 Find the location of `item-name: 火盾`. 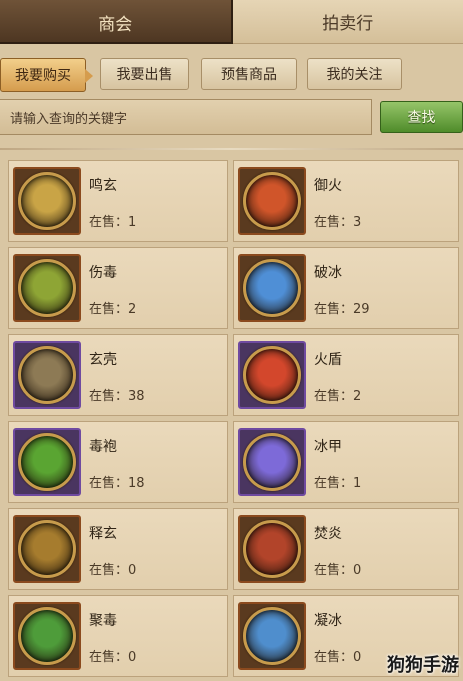

item-name: 火盾 is located at coordinates (328, 360).